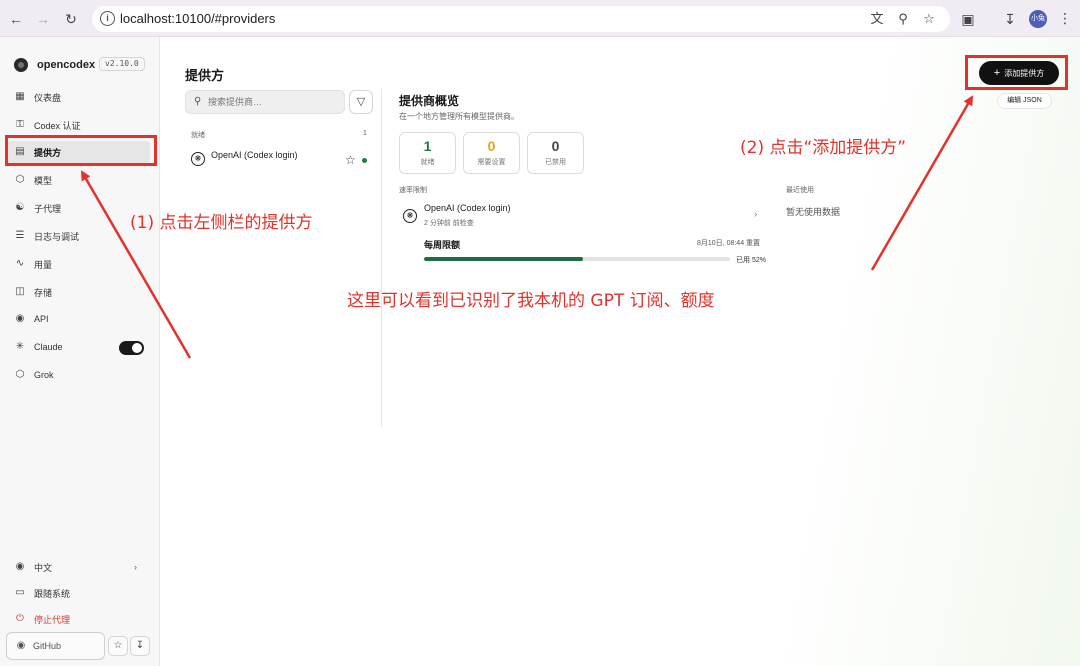  I want to click on rate-limit-provider: OpenAI (Codex login), so click(467, 208).